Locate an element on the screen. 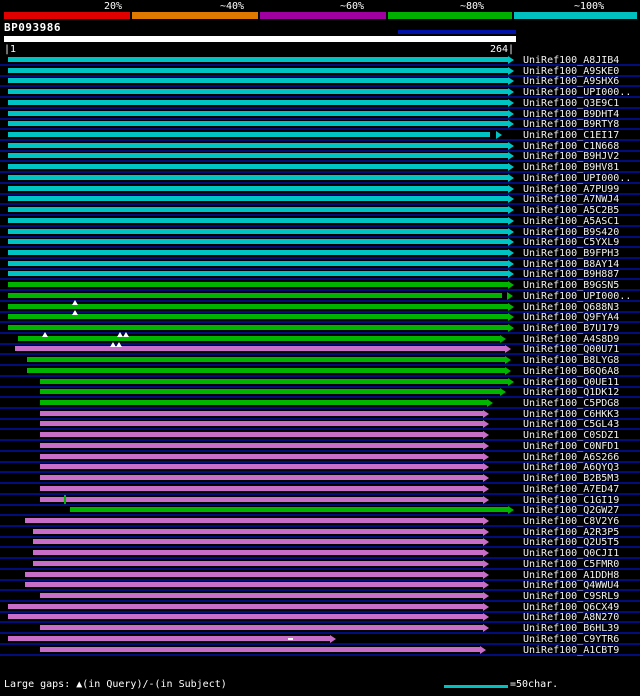  hit-accession-label: UniRef100_A6QYQ3 is located at coordinates (571, 467).